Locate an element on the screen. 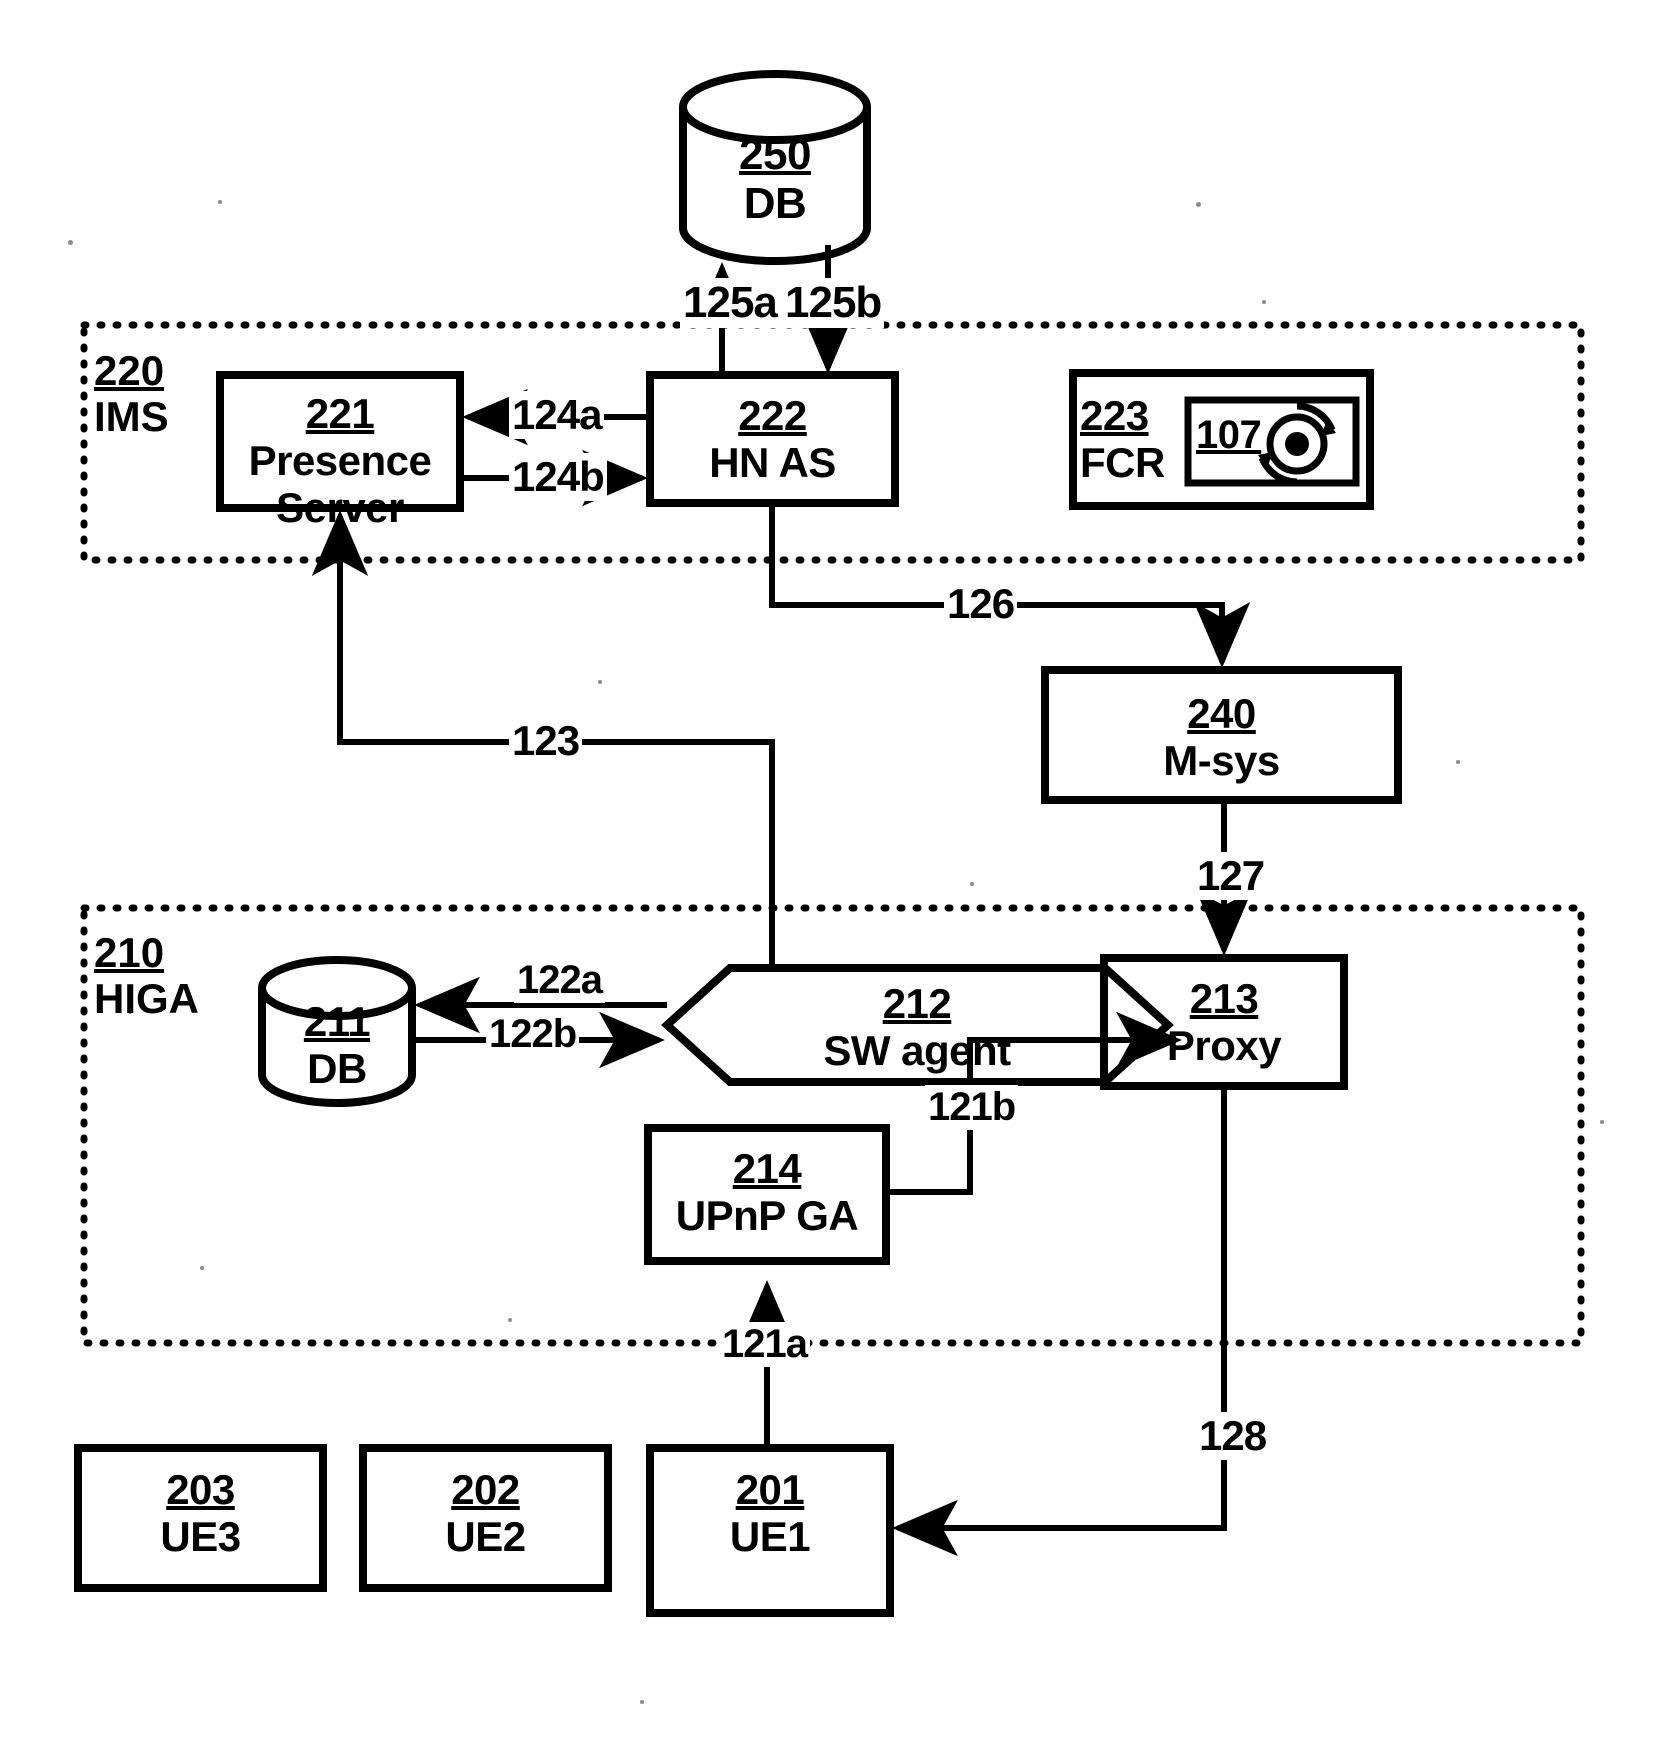 This screenshot has height=1759, width=1679. edge-label-128: 128 is located at coordinates (1233, 1436).